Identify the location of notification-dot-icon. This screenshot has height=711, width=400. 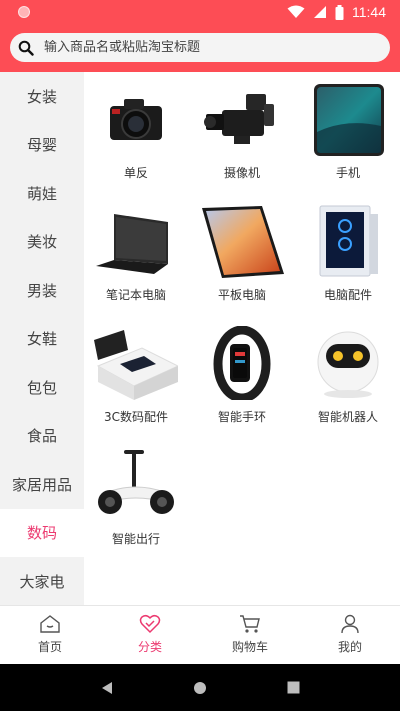
(24, 12).